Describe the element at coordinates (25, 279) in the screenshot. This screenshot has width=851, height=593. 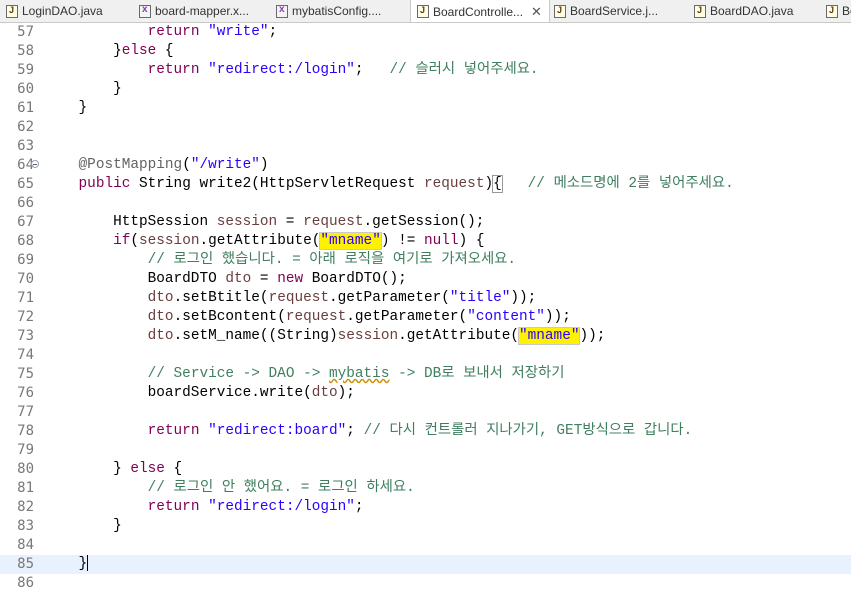
I see `line-number: 70` at that location.